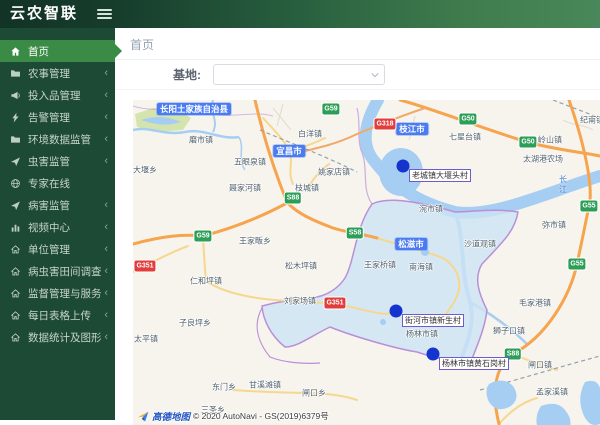 This screenshot has width=600, height=425. Describe the element at coordinates (57, 205) in the screenshot. I see `sidebar-item-disease-supervision: 病害监管 ‹` at that location.